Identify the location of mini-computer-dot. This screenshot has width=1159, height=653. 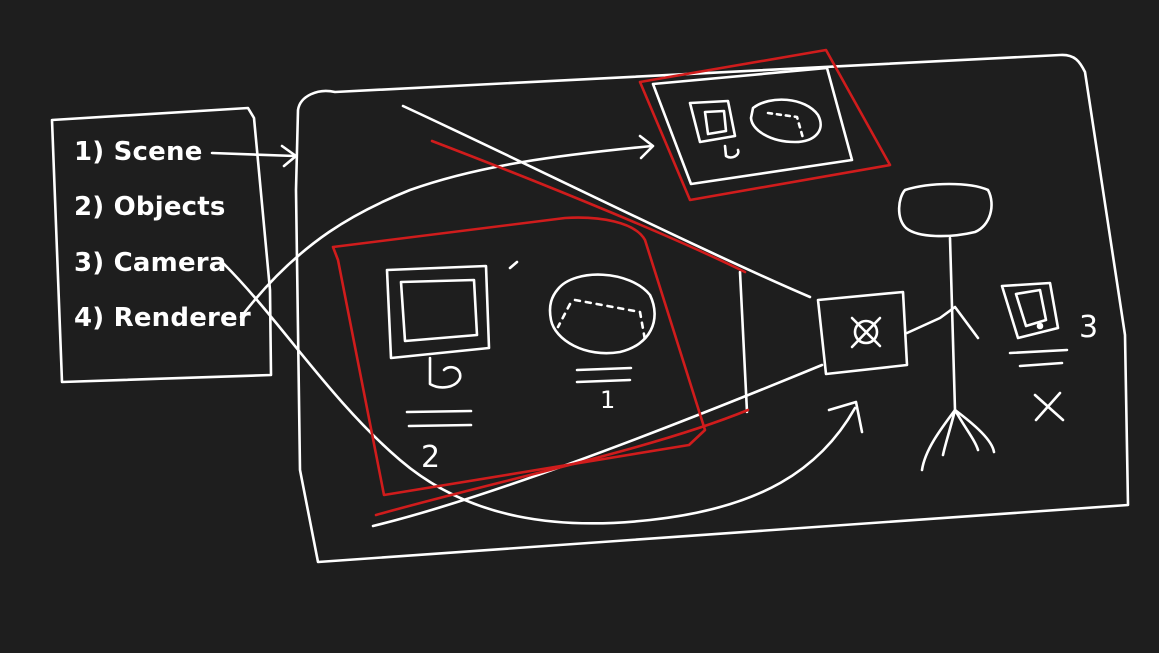
(1040, 326).